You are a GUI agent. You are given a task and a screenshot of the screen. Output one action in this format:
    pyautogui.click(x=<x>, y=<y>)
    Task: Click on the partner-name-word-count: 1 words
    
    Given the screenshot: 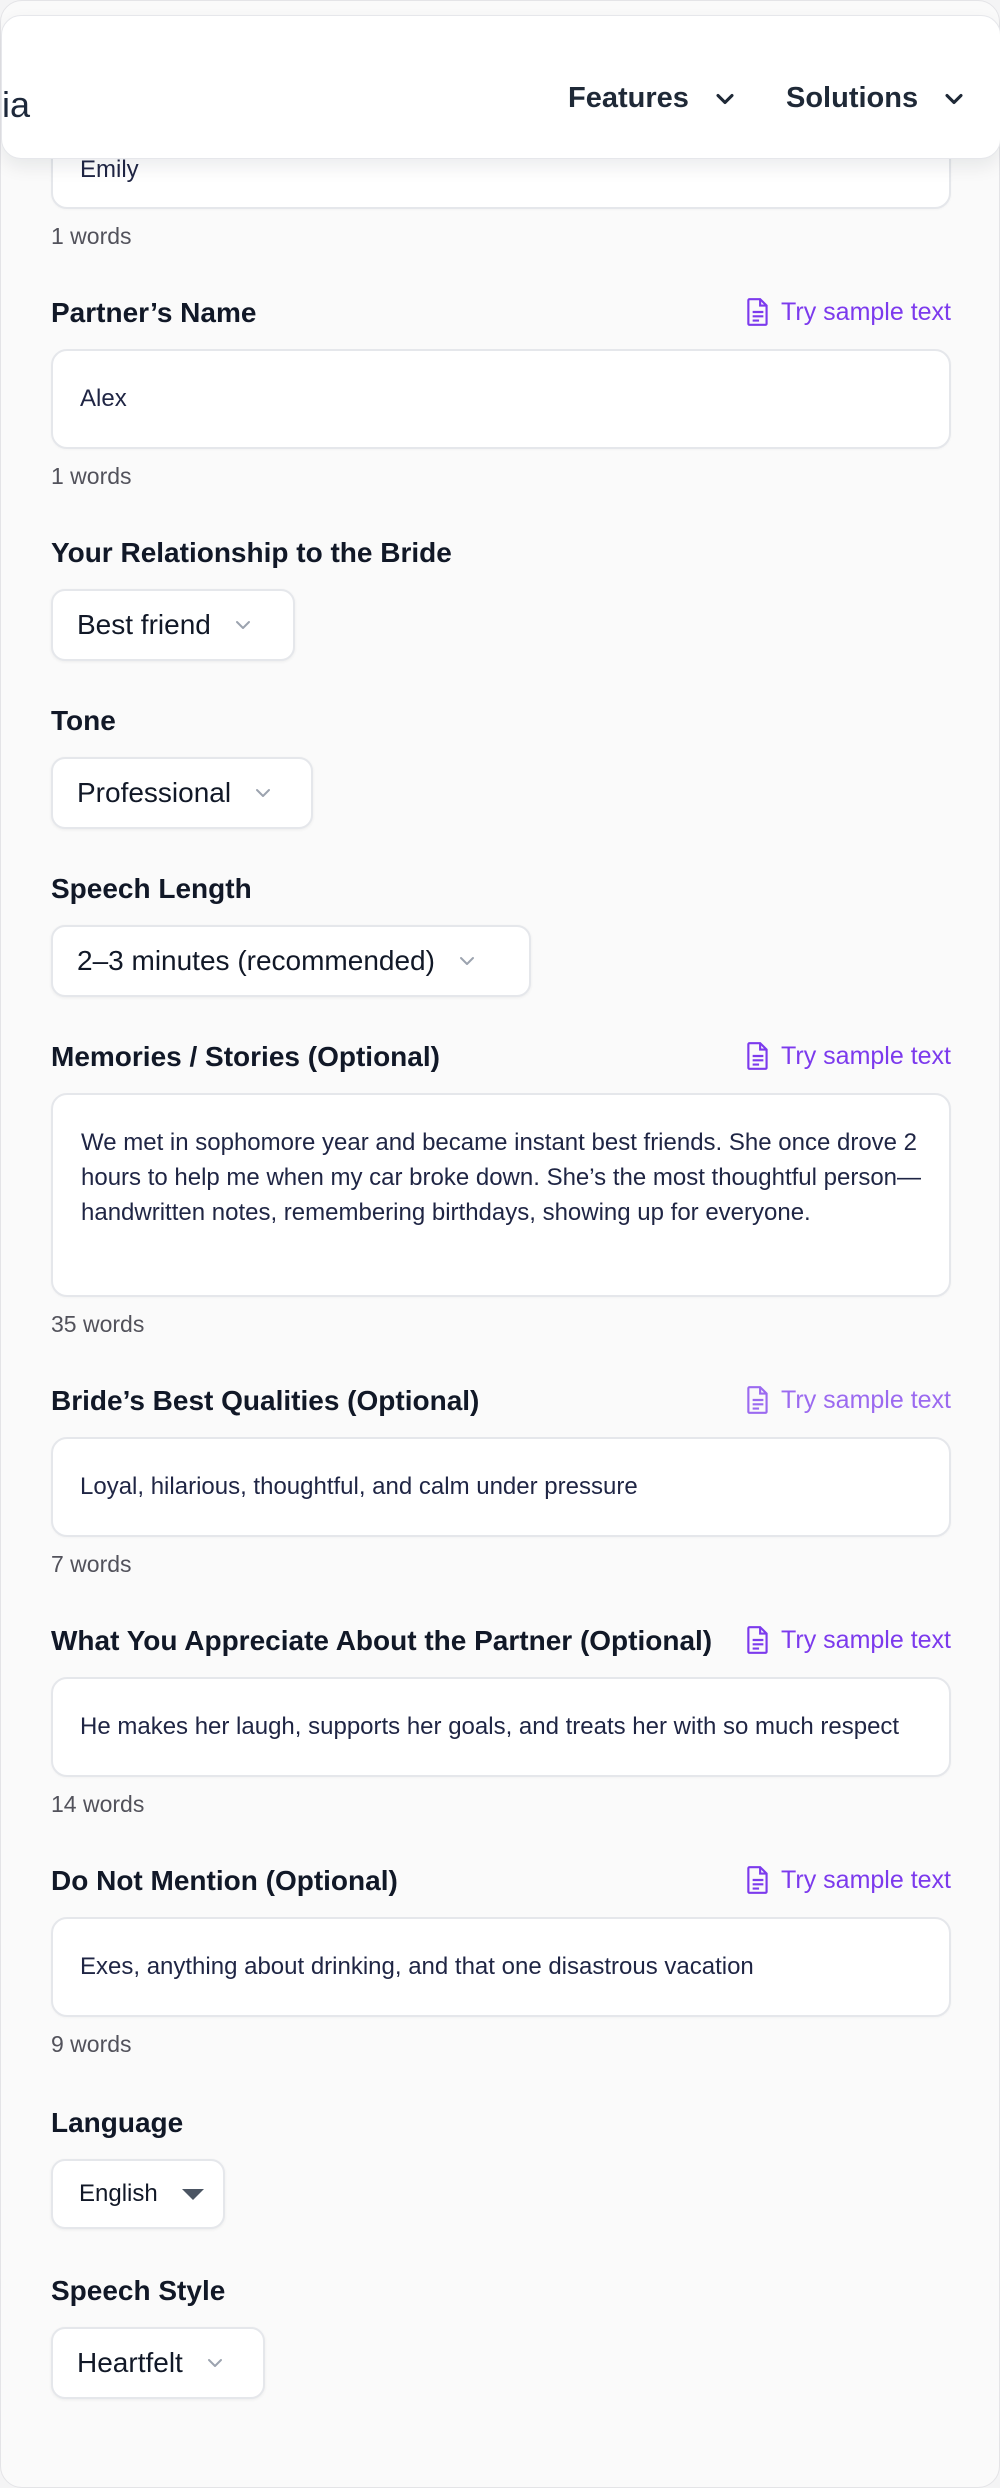 What is the action you would take?
    pyautogui.click(x=91, y=476)
    